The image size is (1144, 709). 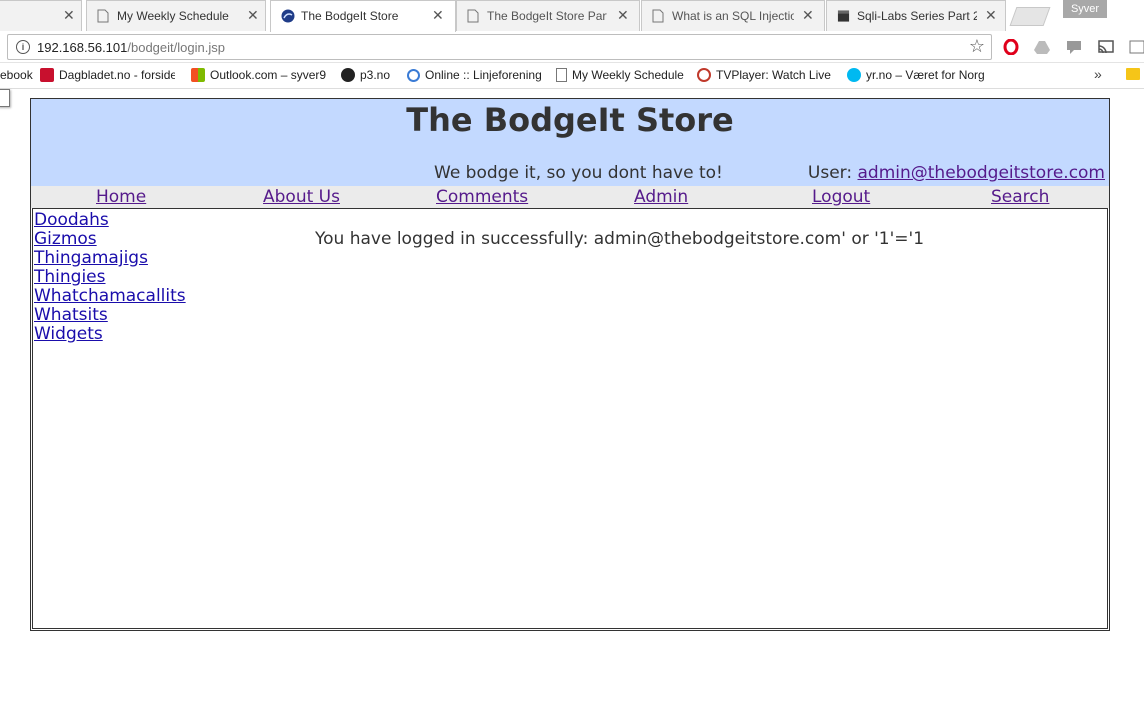 I want to click on bookmark-item: Dagbladet.no - forside, so click(x=107, y=75).